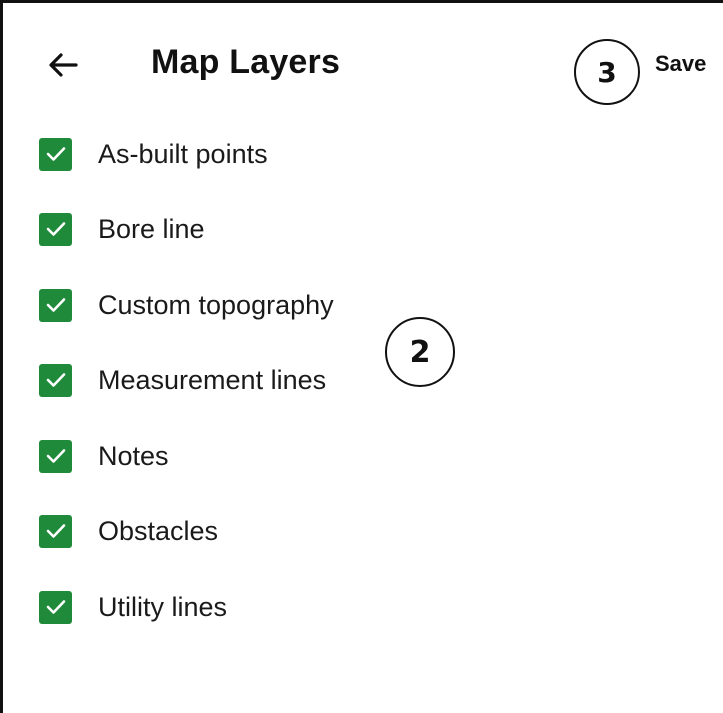 The image size is (723, 713). I want to click on layer-item-notes: Notes, so click(283, 456).